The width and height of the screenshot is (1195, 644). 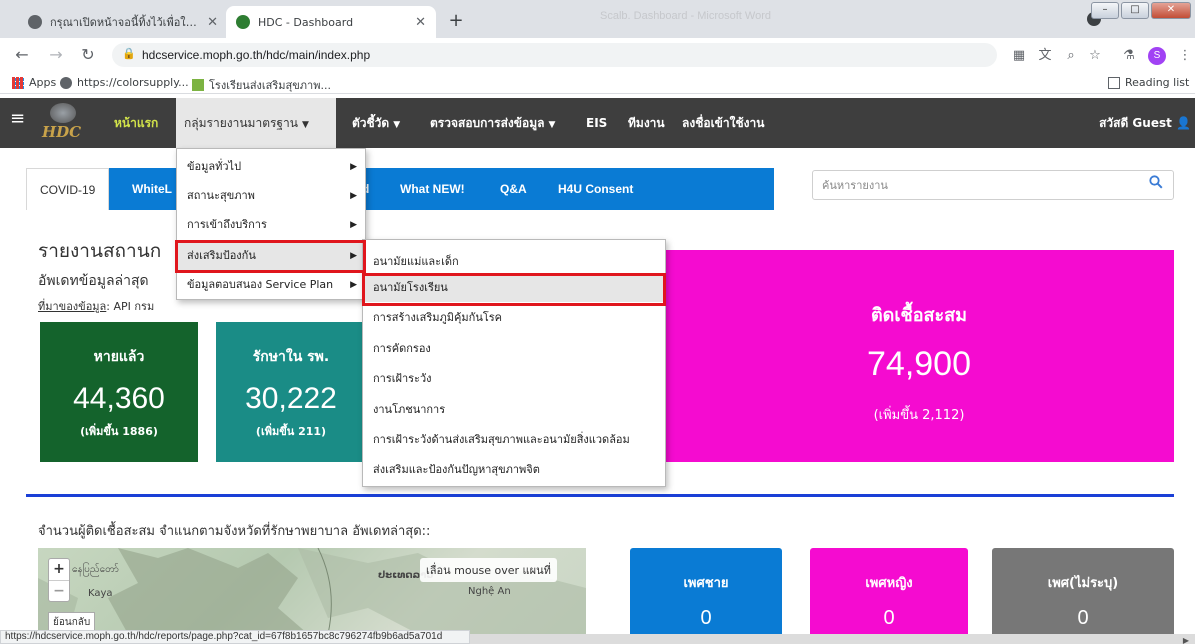 What do you see at coordinates (1171, 10) in the screenshot?
I see `window-close-button: ✕` at bounding box center [1171, 10].